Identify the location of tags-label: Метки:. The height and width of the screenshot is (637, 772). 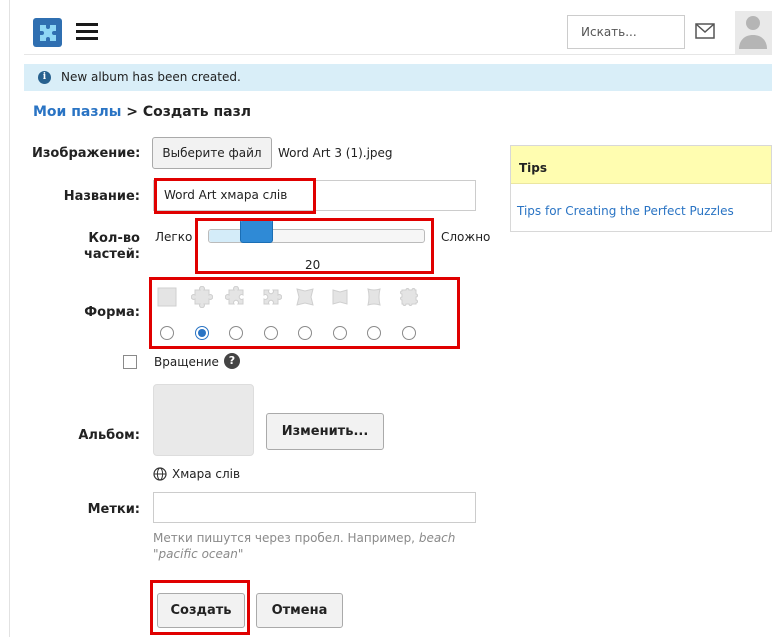
(113, 509).